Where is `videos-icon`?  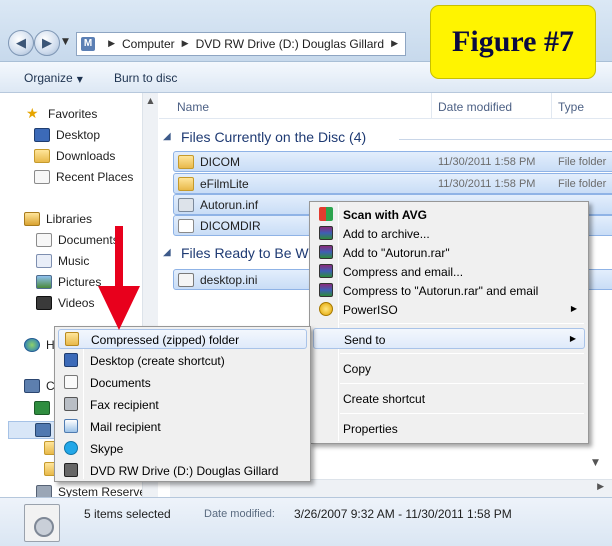 videos-icon is located at coordinates (44, 303).